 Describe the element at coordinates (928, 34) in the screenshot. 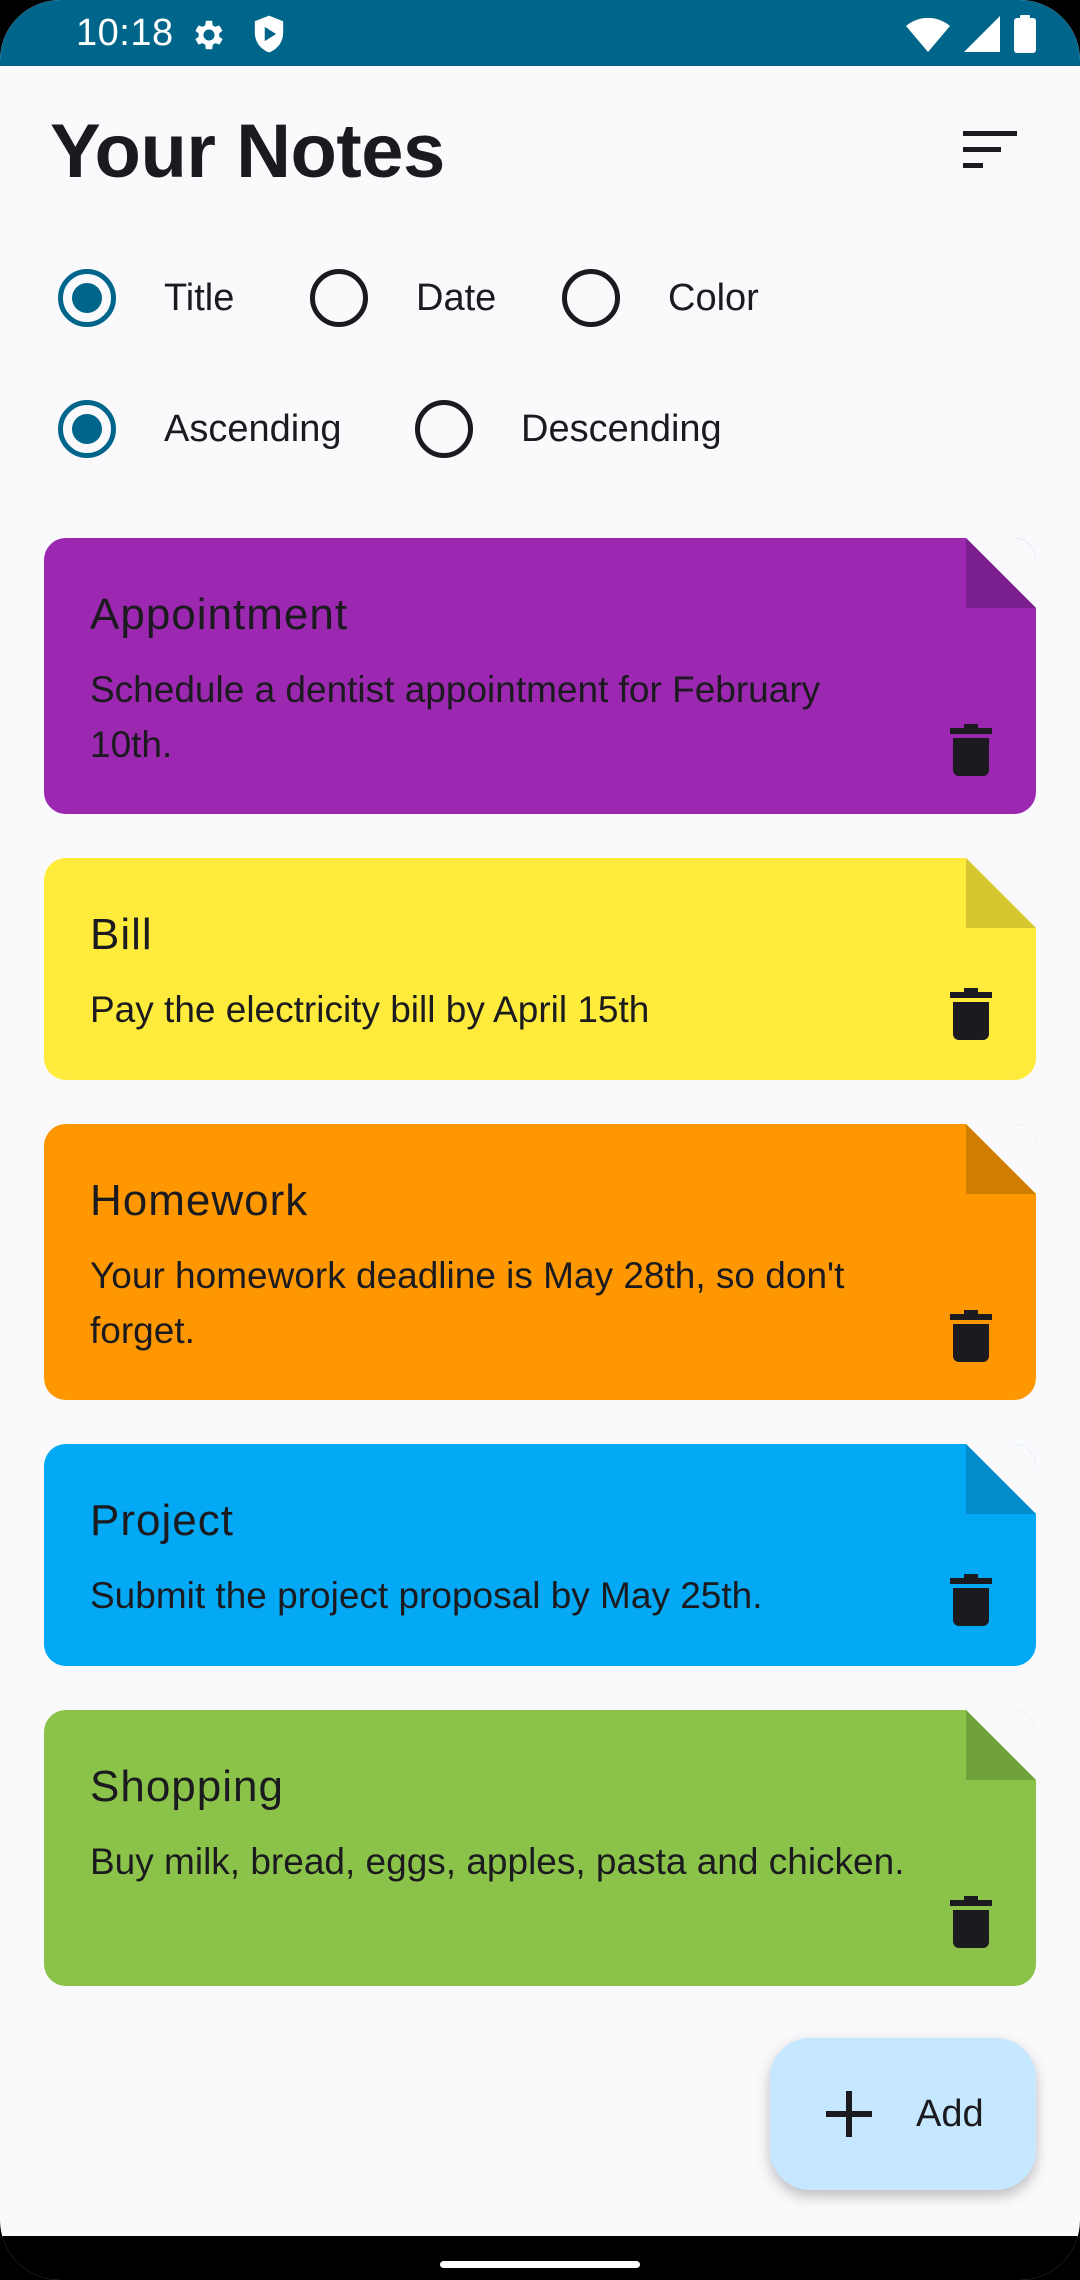

I see `wifi-icon` at that location.